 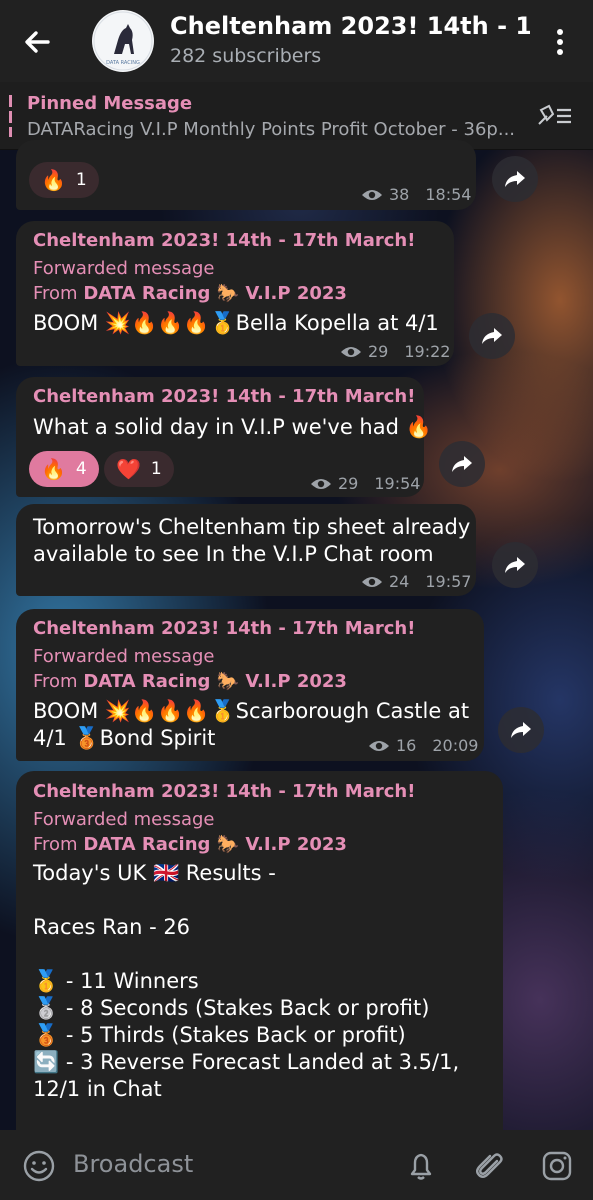 What do you see at coordinates (395, 351) in the screenshot?
I see `message-meta: 29 19:22` at bounding box center [395, 351].